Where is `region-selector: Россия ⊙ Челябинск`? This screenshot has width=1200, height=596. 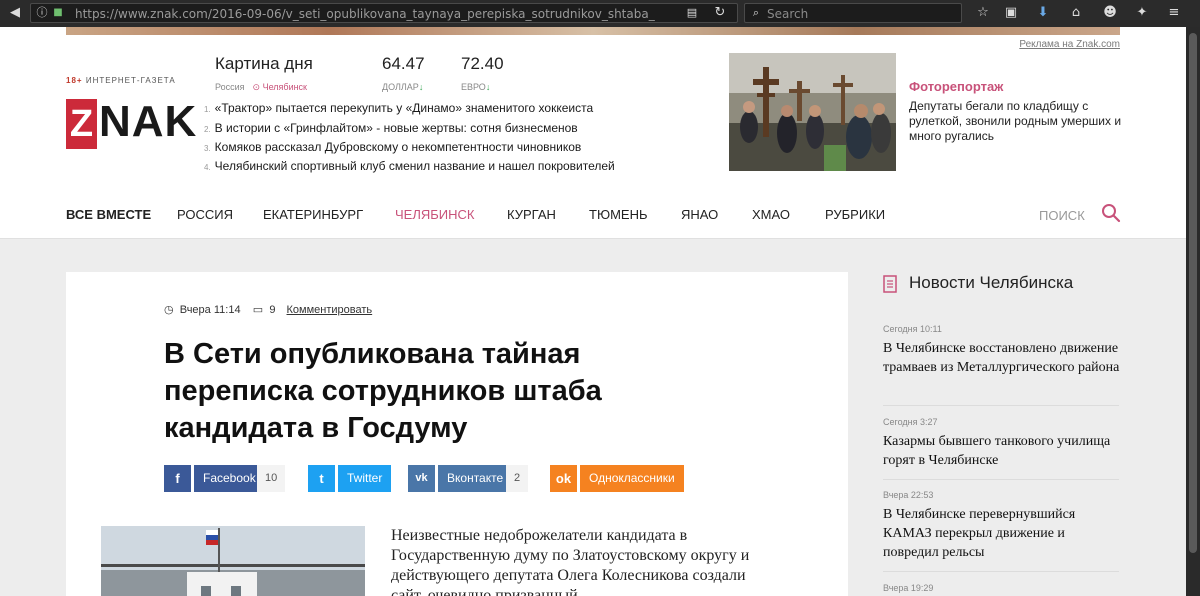 region-selector: Россия ⊙ Челябинск is located at coordinates (261, 87).